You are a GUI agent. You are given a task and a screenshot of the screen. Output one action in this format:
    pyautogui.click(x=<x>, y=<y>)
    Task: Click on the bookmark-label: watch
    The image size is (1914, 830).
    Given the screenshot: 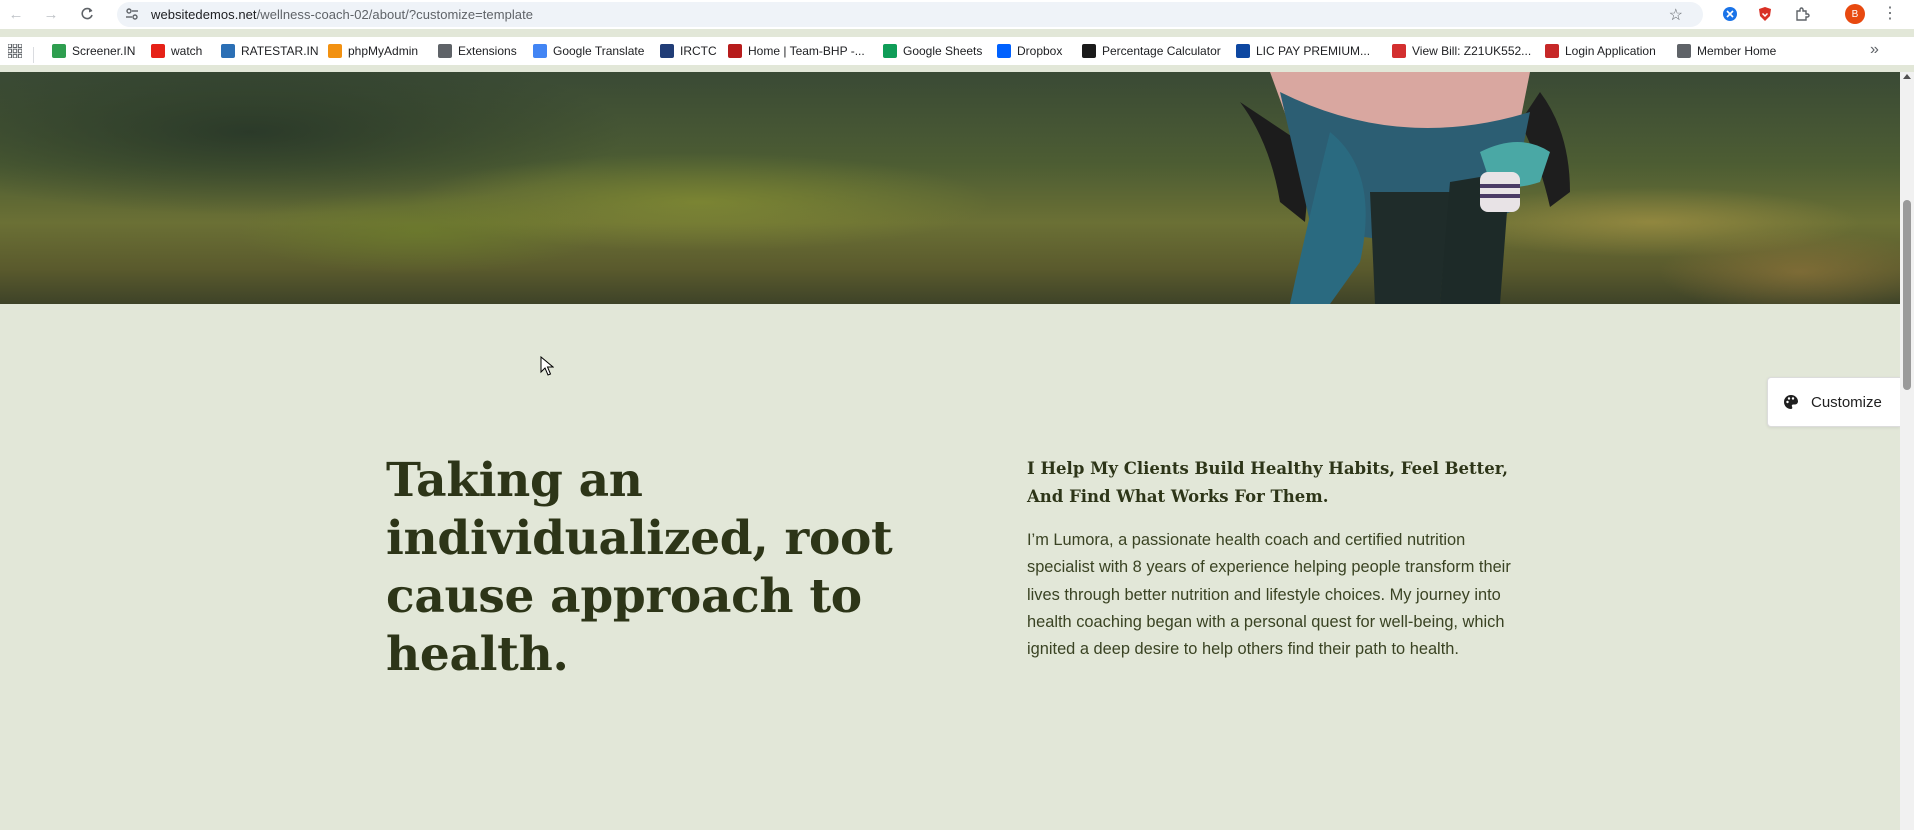 What is the action you would take?
    pyautogui.click(x=187, y=51)
    